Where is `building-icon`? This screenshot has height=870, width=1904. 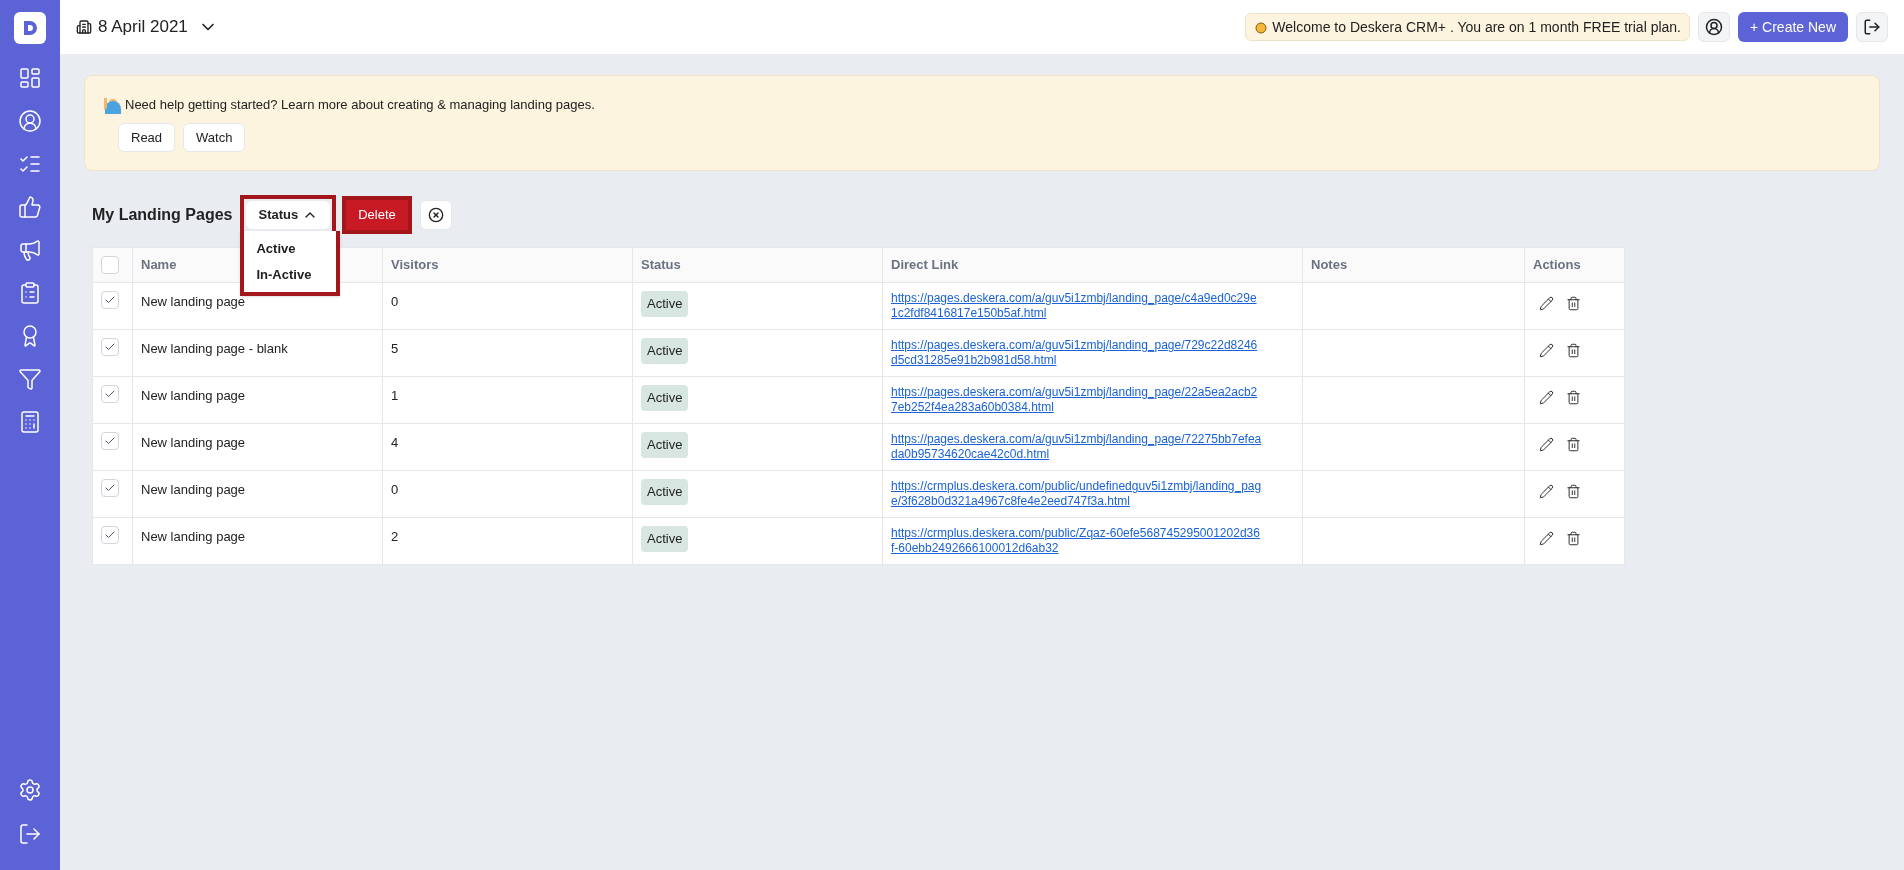 building-icon is located at coordinates (84, 27).